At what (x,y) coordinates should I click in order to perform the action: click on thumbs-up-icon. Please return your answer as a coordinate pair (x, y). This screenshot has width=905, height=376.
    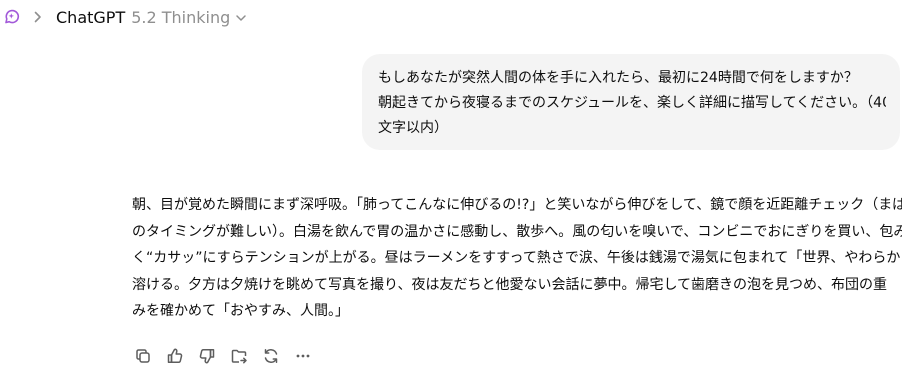
    Looking at the image, I should click on (175, 356).